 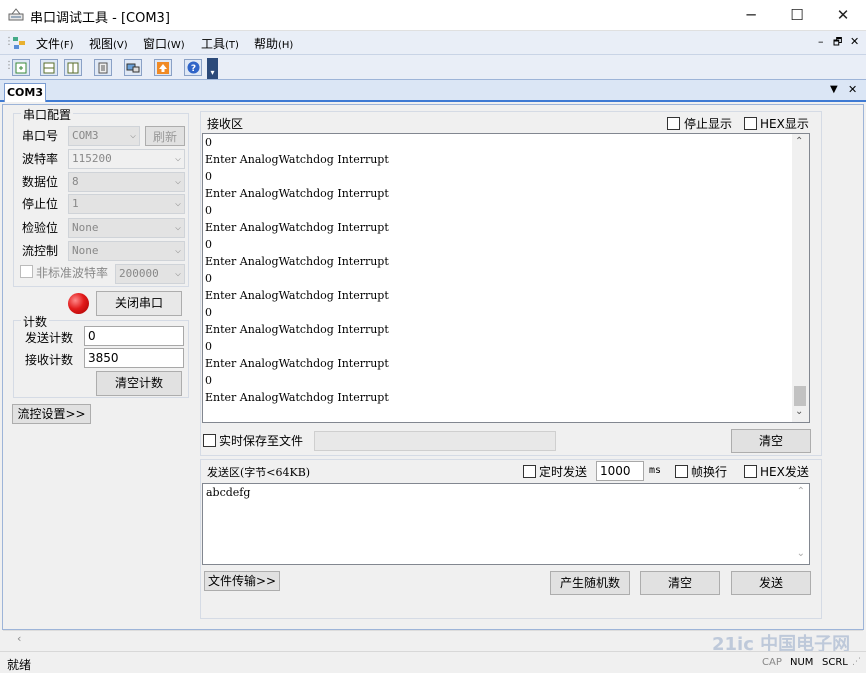 I want to click on hex-send-checkbox, so click(x=750, y=471).